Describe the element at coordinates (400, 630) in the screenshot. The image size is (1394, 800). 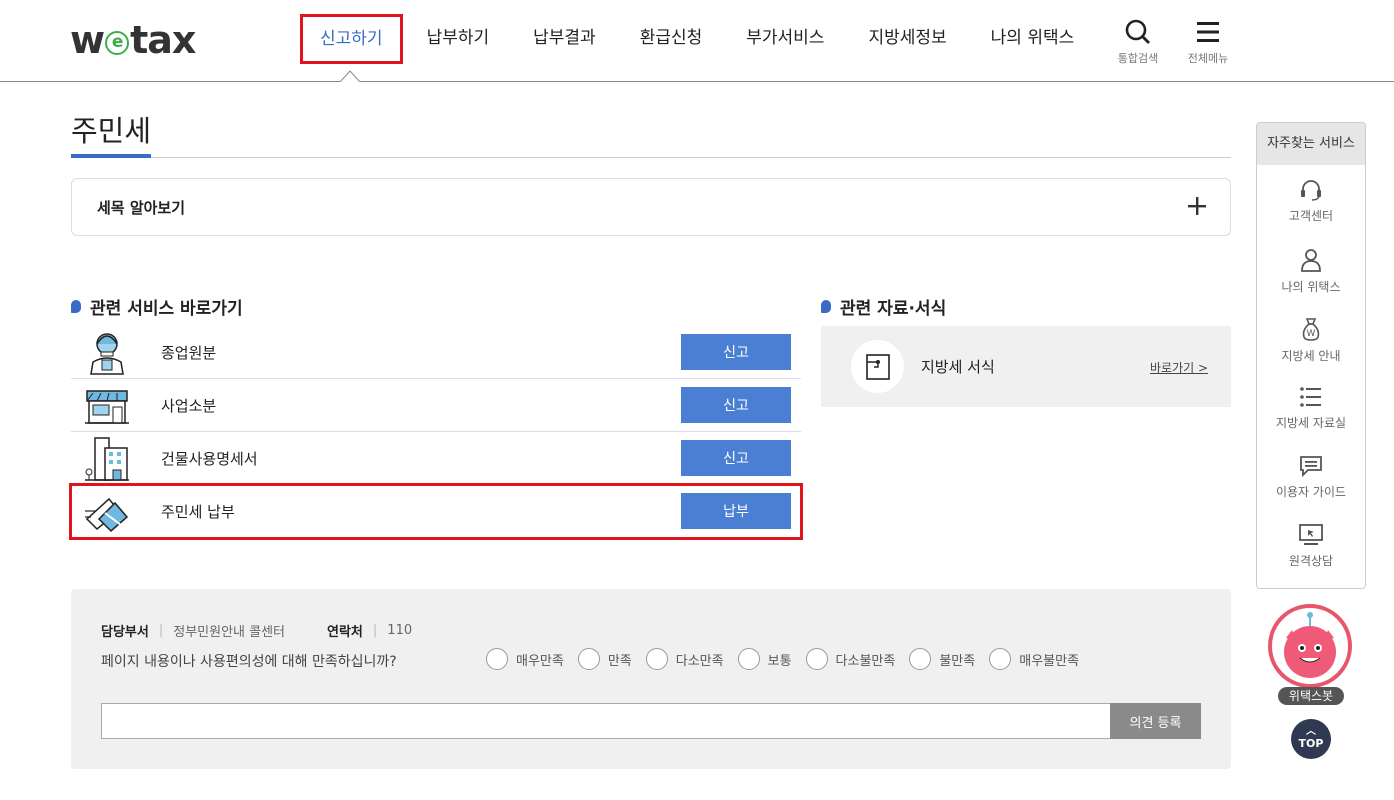
I see `contact-value: 110` at that location.